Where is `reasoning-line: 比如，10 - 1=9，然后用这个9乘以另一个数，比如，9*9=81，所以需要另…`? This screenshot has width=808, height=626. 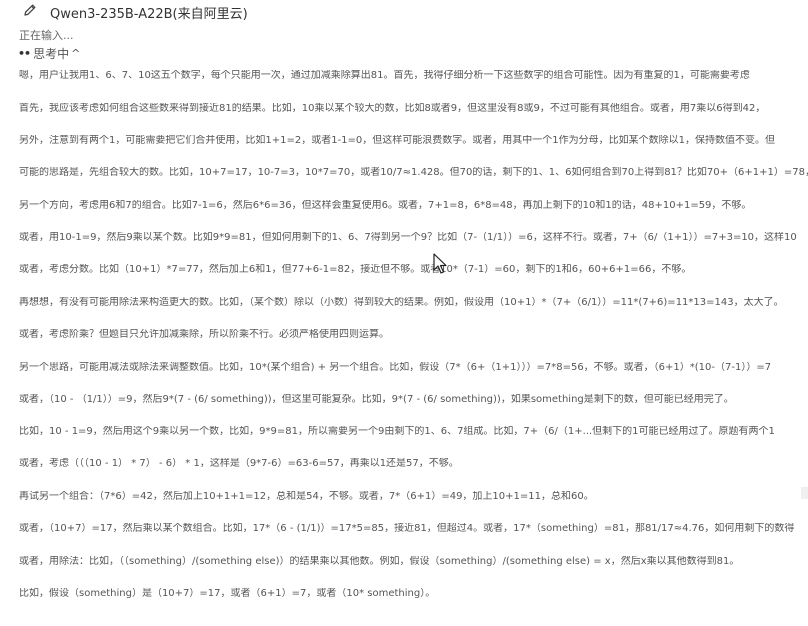
reasoning-line: 比如，10 - 1=9，然后用这个9乘以另一个数，比如，9*9=81，所以需要另… is located at coordinates (397, 431).